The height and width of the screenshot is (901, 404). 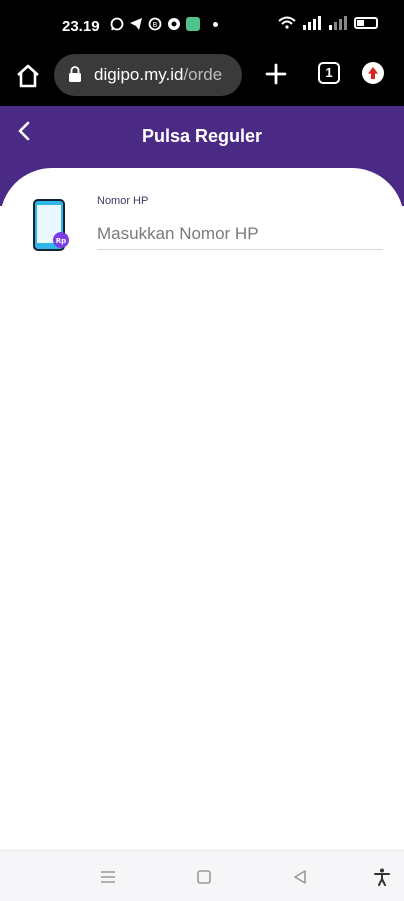 What do you see at coordinates (28, 76) in the screenshot?
I see `home-icon` at bounding box center [28, 76].